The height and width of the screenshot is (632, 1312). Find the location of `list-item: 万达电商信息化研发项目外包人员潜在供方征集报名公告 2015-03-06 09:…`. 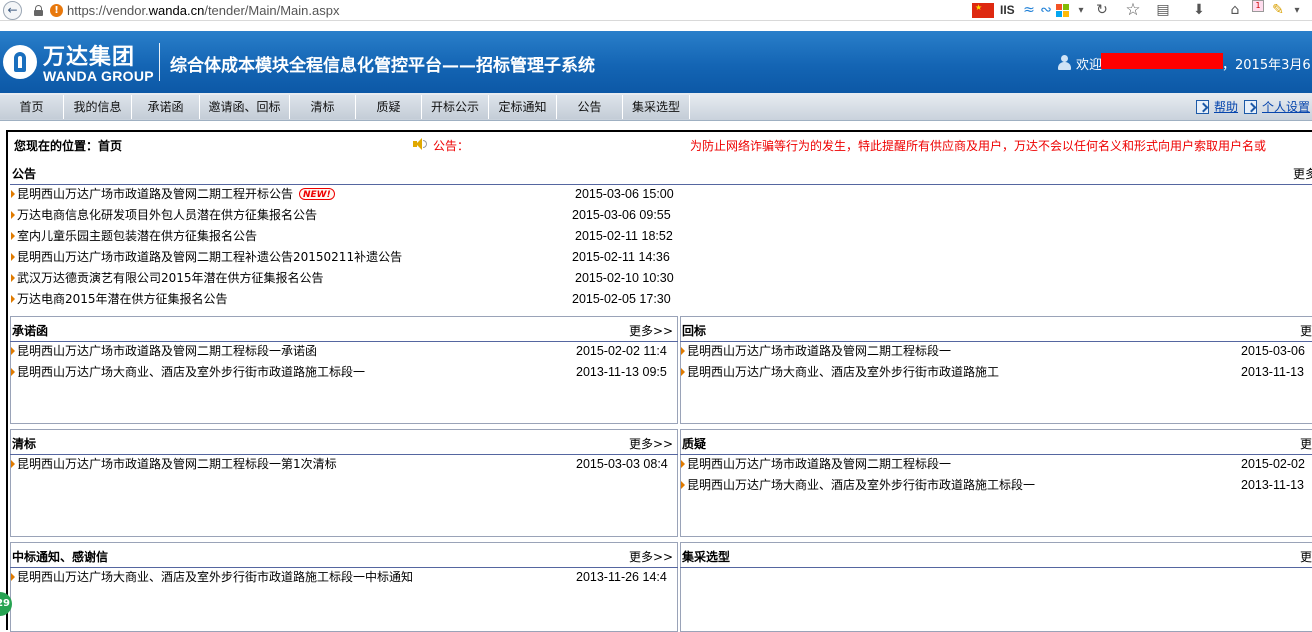

list-item: 万达电商信息化研发项目外包人员潜在供方征集报名公告 2015-03-06 09:… is located at coordinates (345, 215).